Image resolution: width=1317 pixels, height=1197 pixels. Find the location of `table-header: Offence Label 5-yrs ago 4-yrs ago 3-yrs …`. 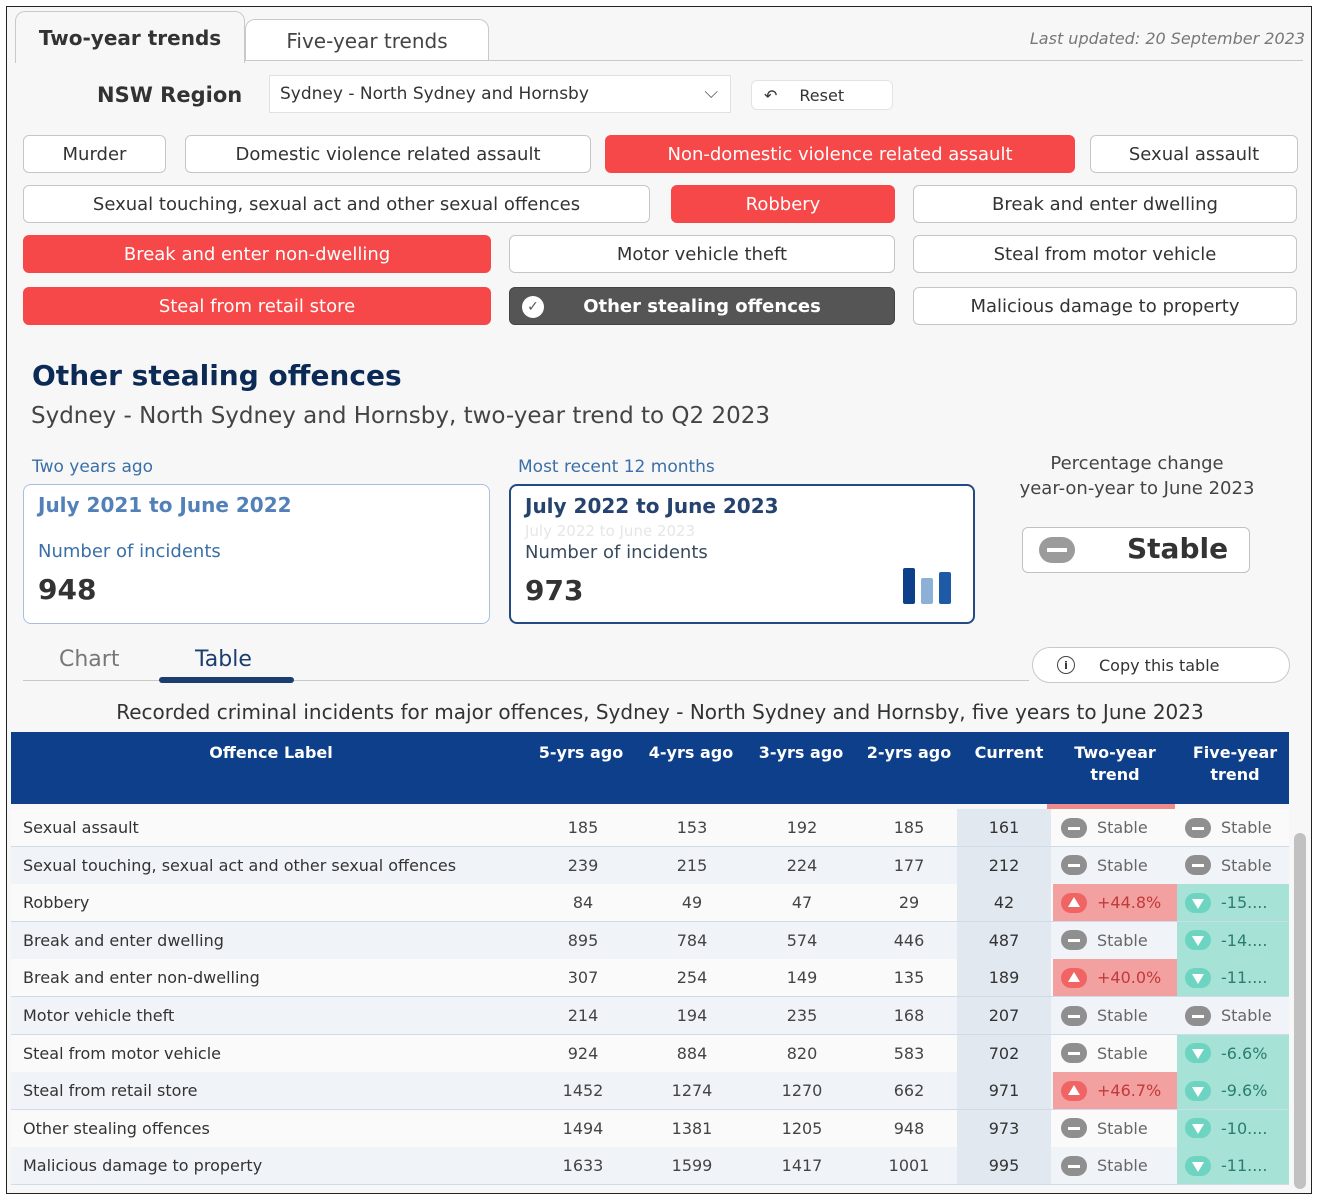

table-header: Offence Label 5-yrs ago 4-yrs ago 3-yrs … is located at coordinates (650, 768).